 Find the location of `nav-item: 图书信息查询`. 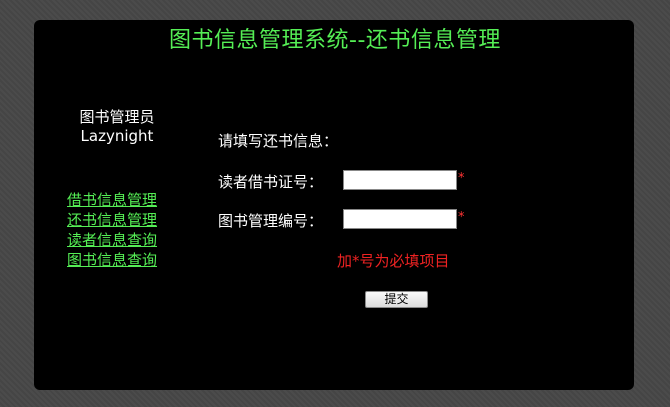

nav-item: 图书信息查询 is located at coordinates (112, 260).